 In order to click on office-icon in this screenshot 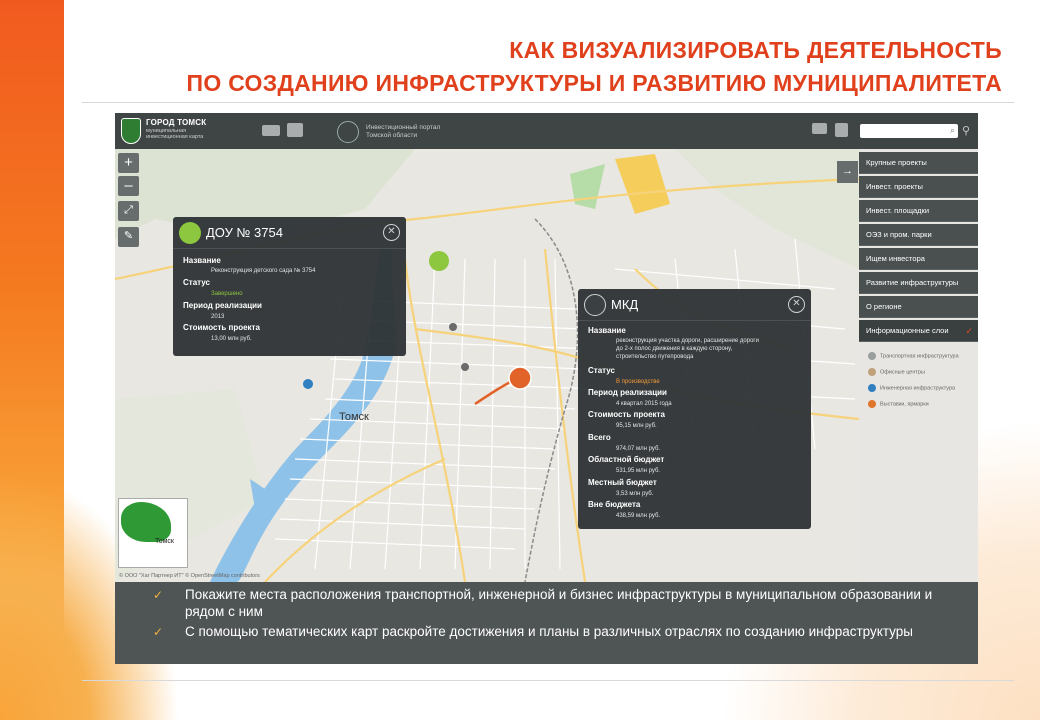, I will do `click(872, 372)`.